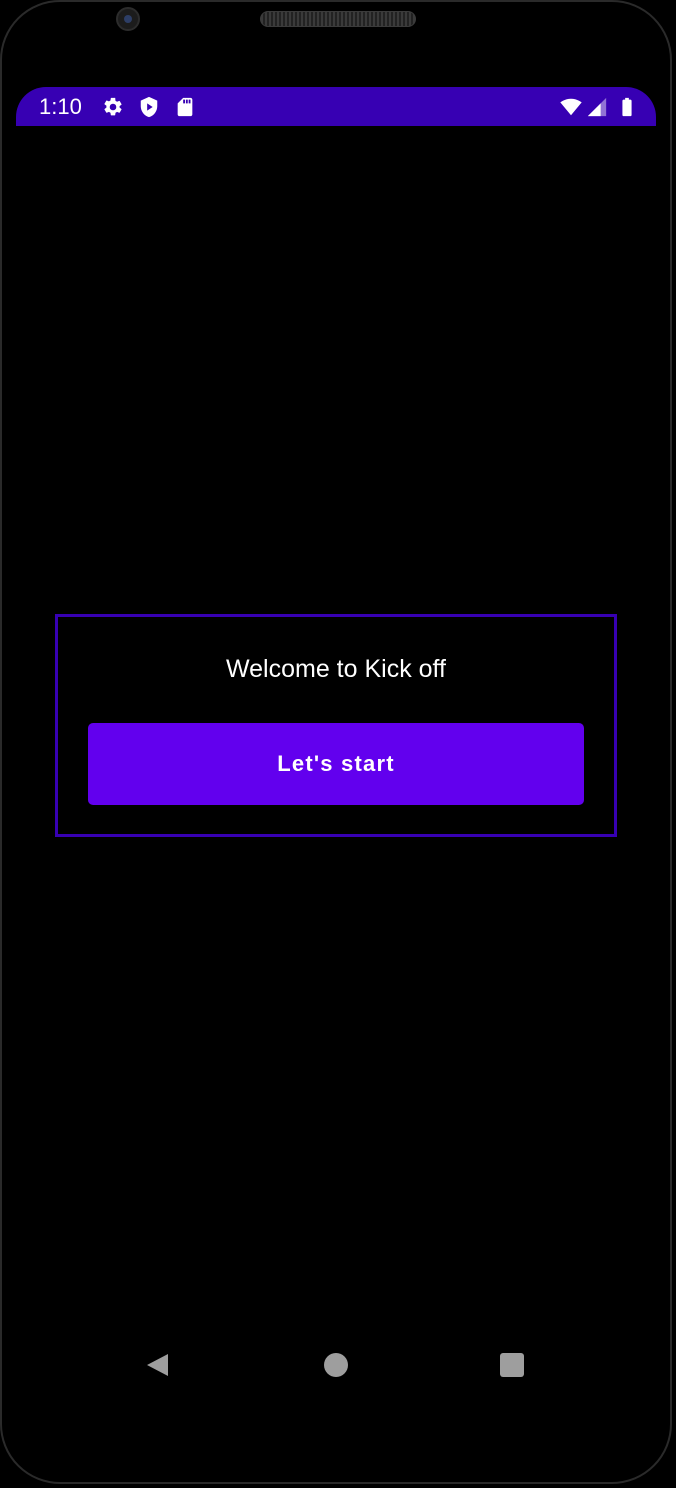 The height and width of the screenshot is (1488, 676). I want to click on status-time: 1:10, so click(60, 106).